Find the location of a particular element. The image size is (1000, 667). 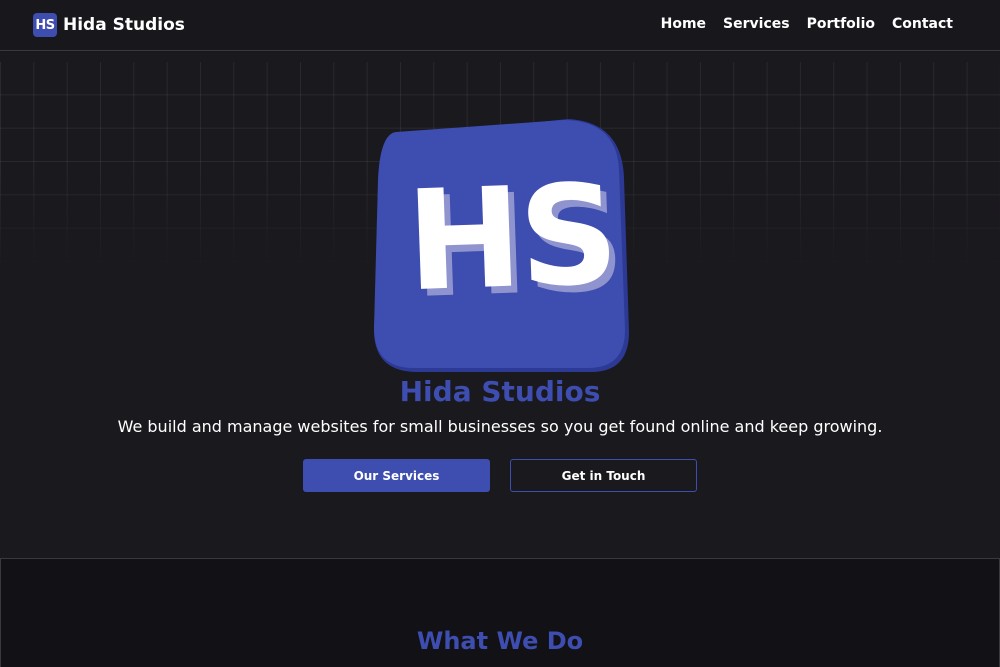

section-title: What We Do is located at coordinates (500, 641).